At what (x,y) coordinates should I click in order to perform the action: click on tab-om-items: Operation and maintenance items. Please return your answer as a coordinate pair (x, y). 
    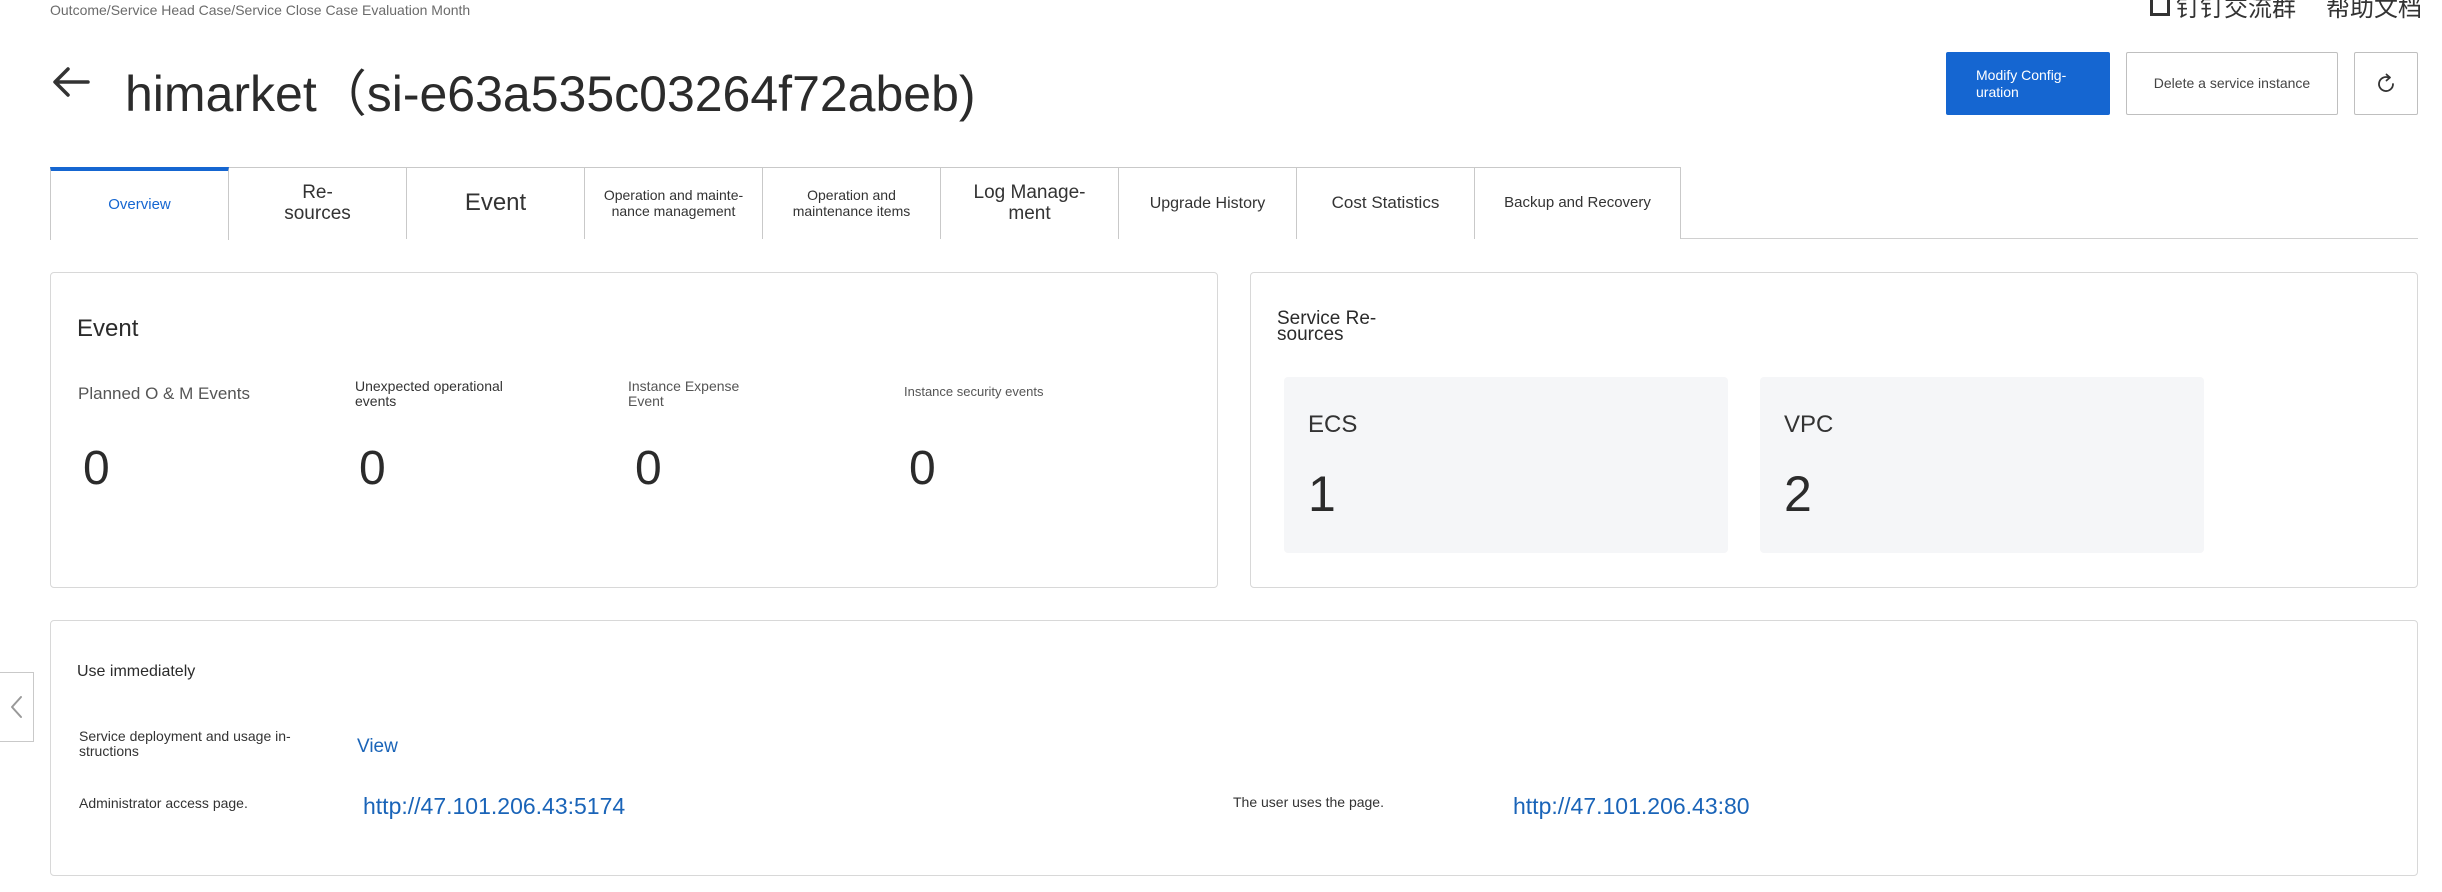
    Looking at the image, I should click on (851, 203).